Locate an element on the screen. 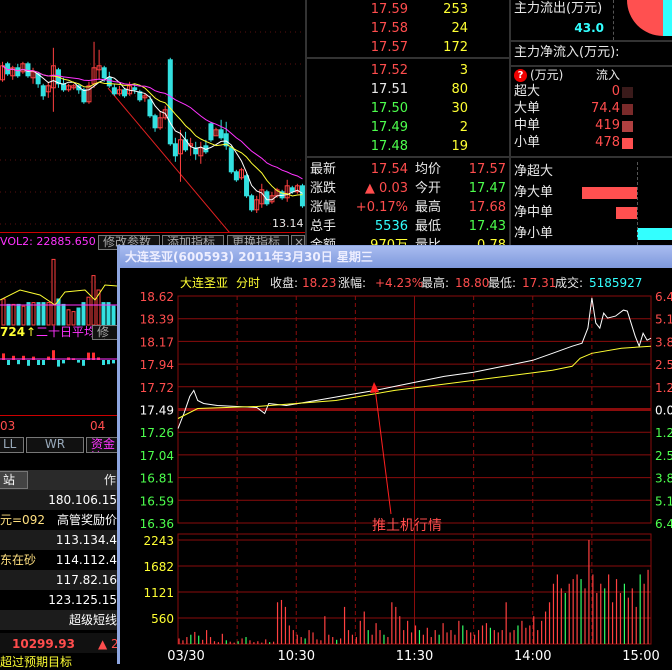 The height and width of the screenshot is (670, 672). list-item: 117.82.16 is located at coordinates (58, 580).